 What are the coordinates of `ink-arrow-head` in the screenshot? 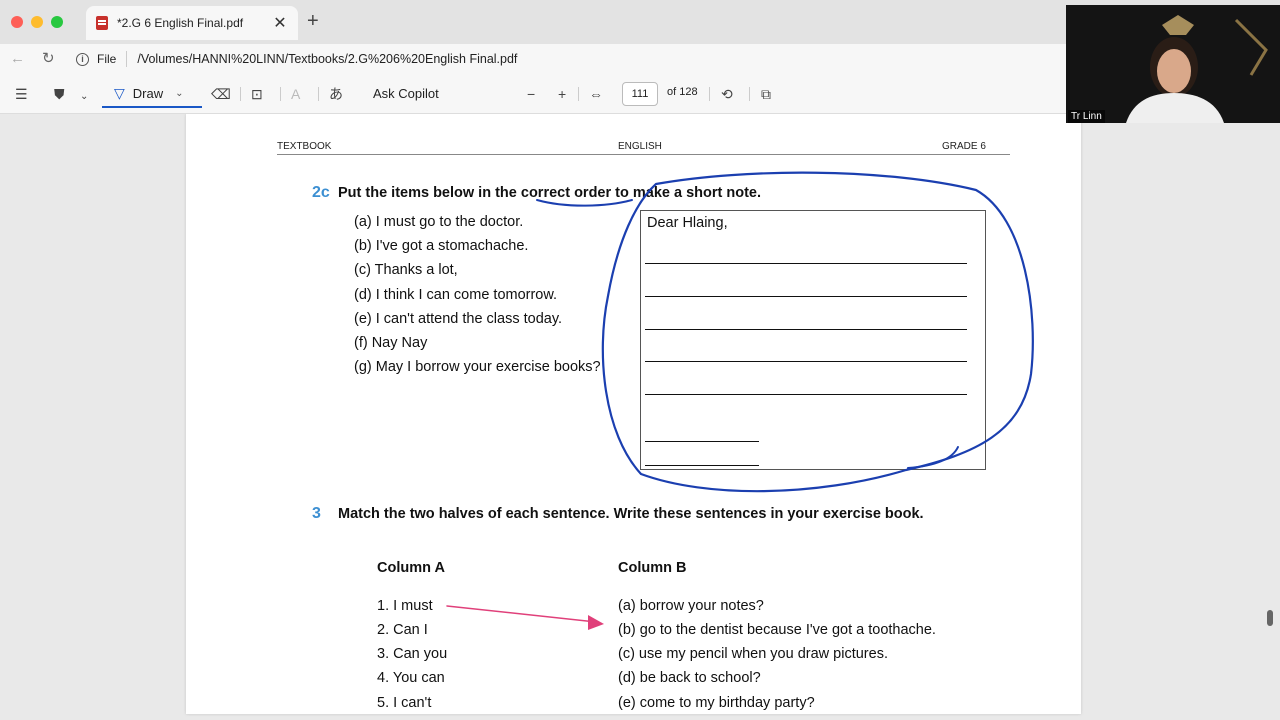 It's located at (596, 622).